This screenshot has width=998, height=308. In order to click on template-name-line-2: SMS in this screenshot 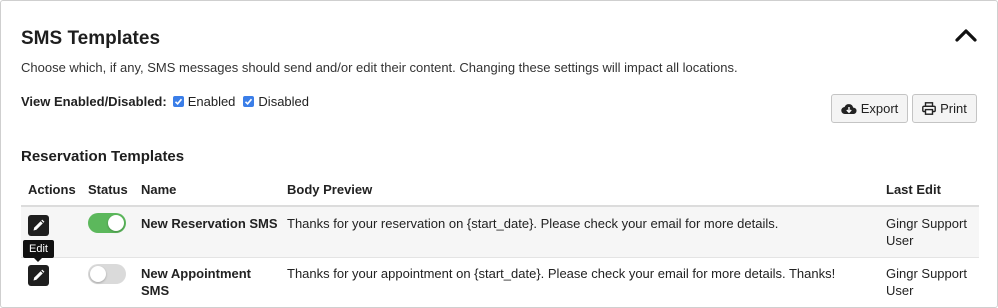, I will do `click(155, 290)`.